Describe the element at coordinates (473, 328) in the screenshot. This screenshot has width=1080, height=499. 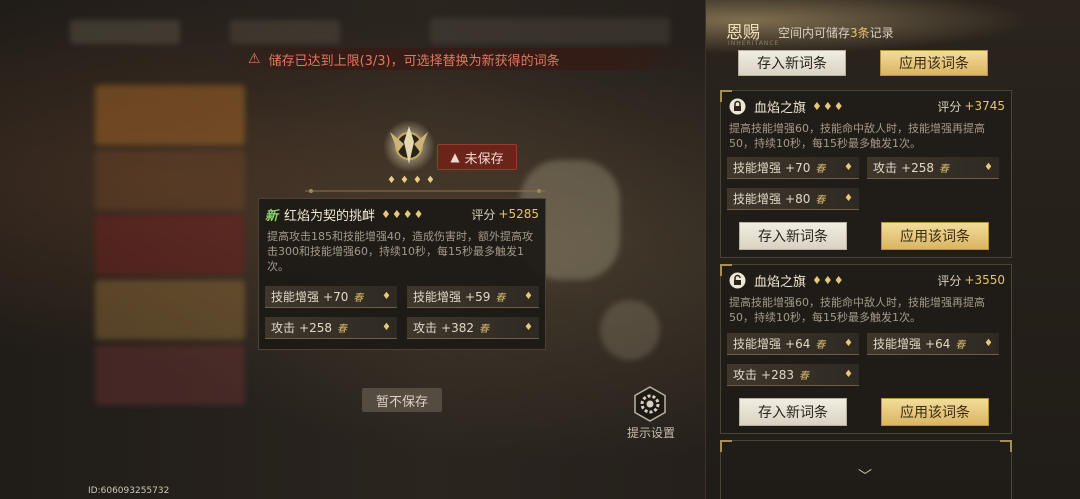
I see `stat-row: 攻击 +382 春 ♦` at that location.